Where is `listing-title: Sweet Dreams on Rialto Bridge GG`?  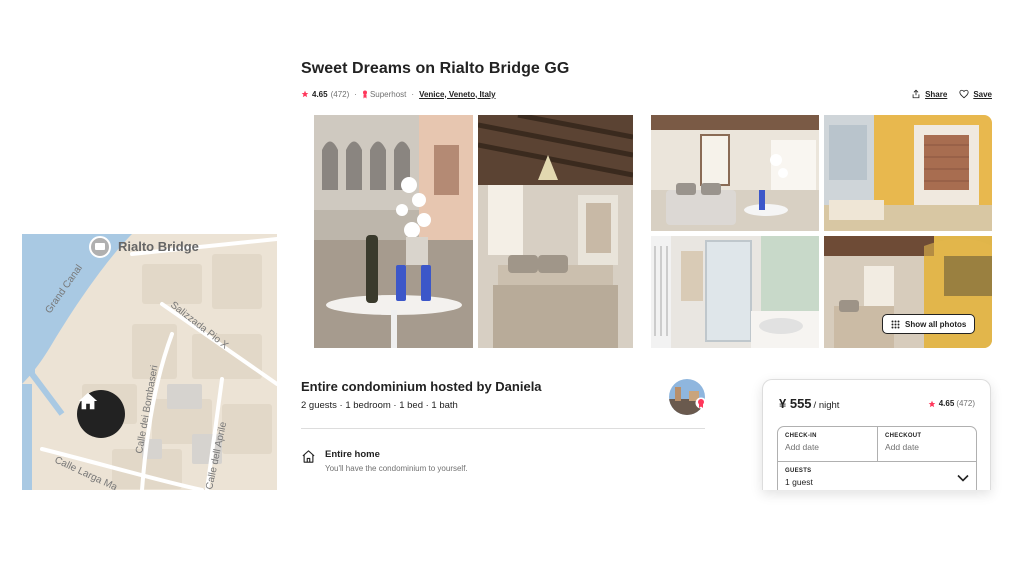
listing-title: Sweet Dreams on Rialto Bridge GG is located at coordinates (435, 68).